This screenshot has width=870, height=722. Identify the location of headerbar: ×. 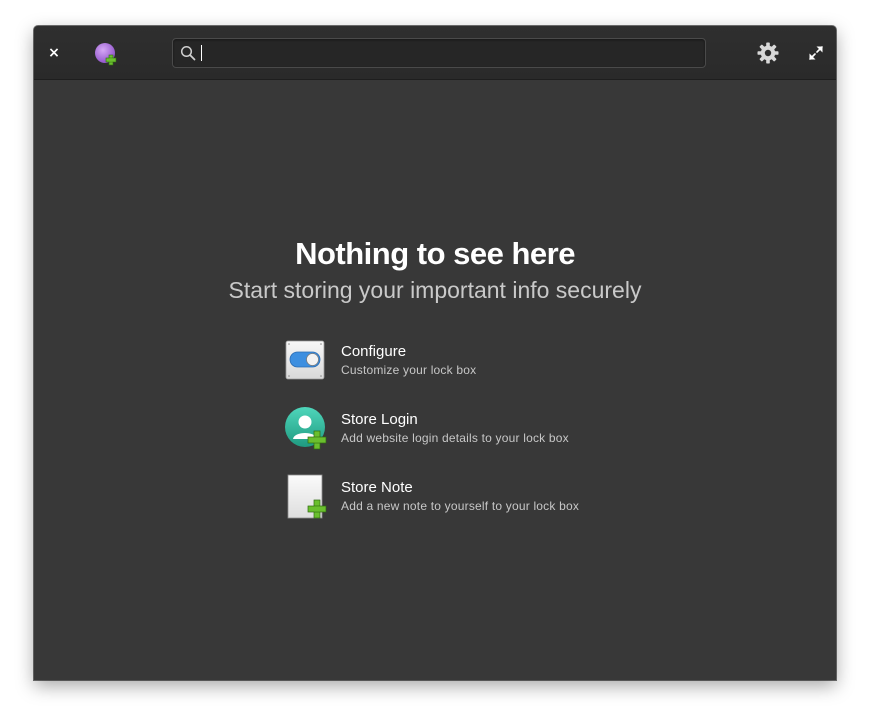
(435, 53).